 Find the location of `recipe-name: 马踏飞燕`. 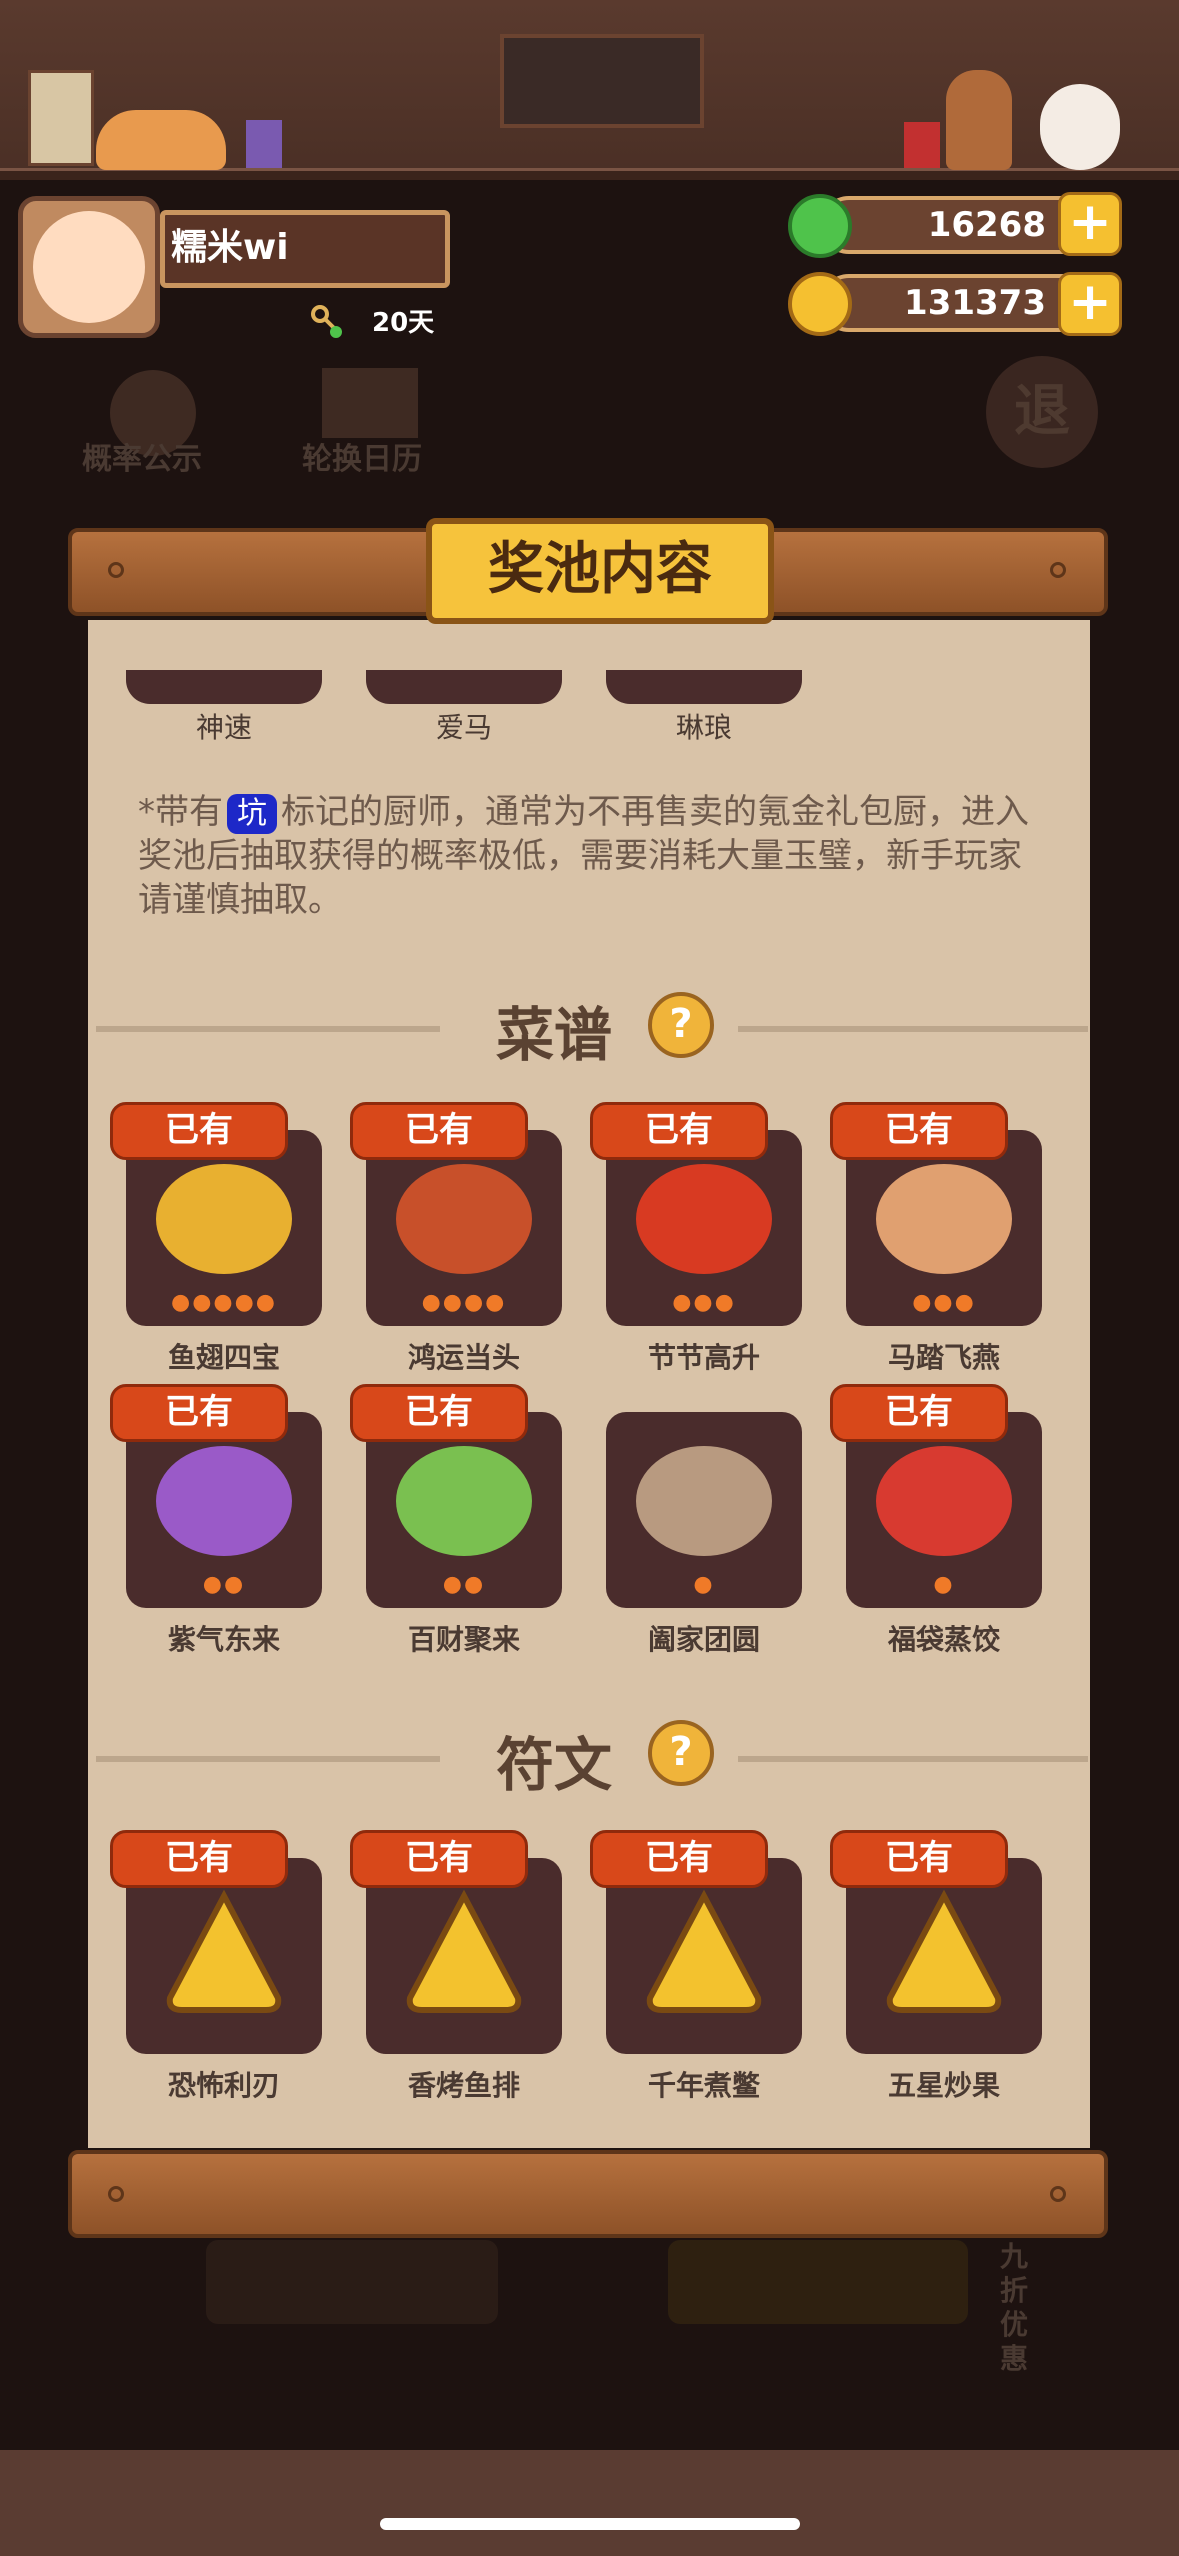

recipe-name: 马踏飞燕 is located at coordinates (943, 1357).